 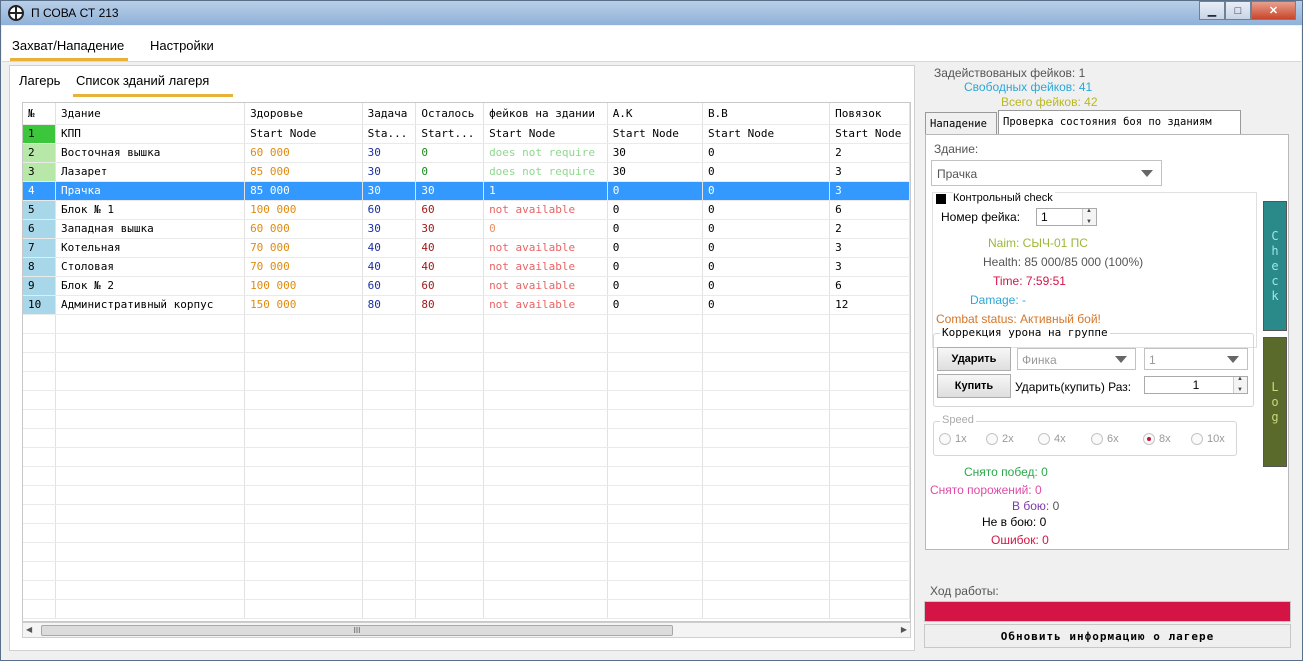 What do you see at coordinates (466, 191) in the screenshot?
I see `table-row: 4 Прачка 85 000 30 30 1 0 0 3` at bounding box center [466, 191].